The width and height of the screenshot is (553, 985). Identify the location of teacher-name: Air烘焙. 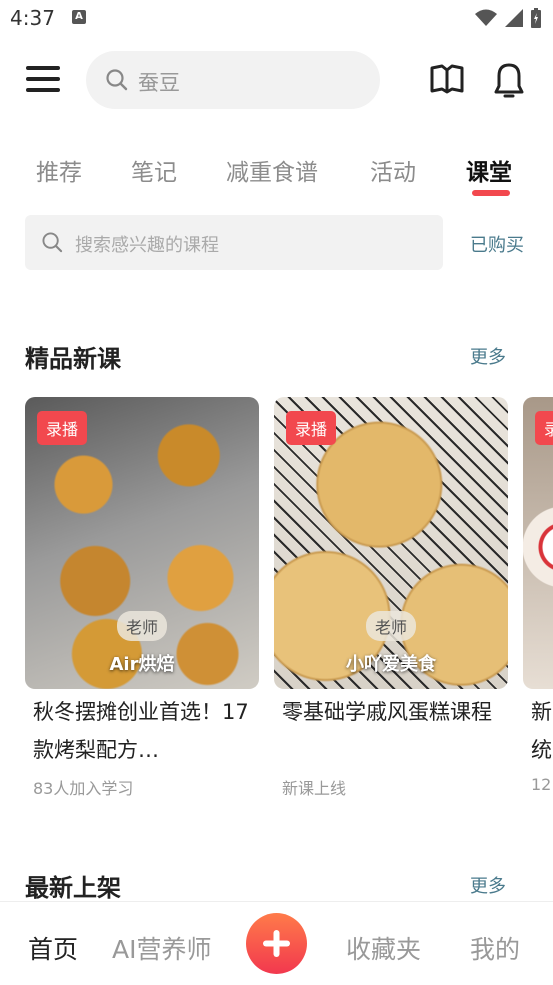
(142, 664).